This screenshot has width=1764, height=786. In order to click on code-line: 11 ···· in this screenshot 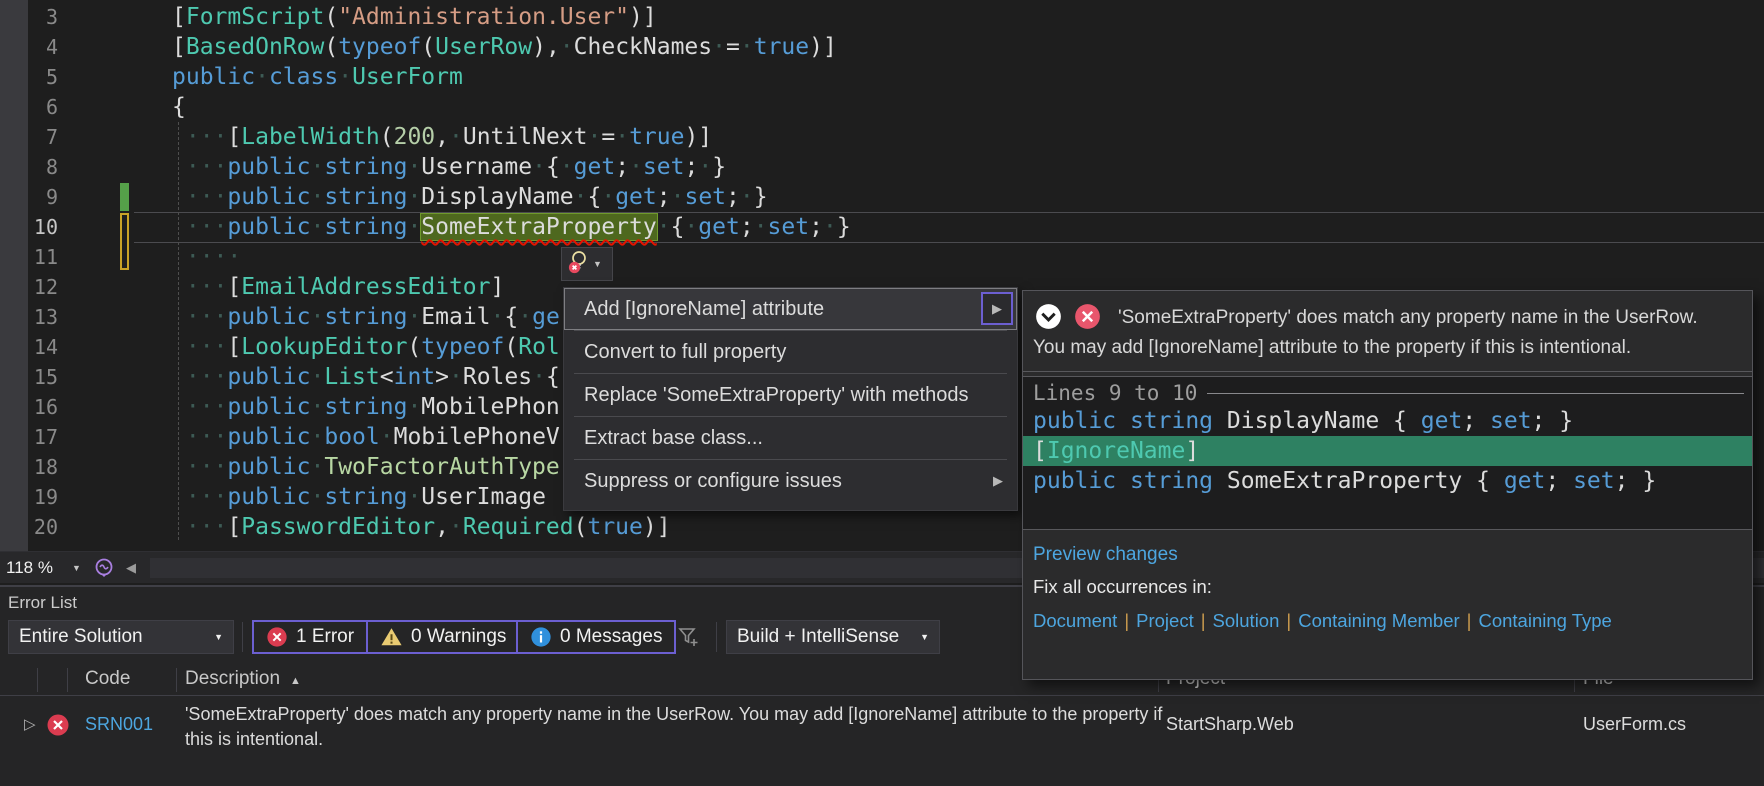, I will do `click(882, 257)`.